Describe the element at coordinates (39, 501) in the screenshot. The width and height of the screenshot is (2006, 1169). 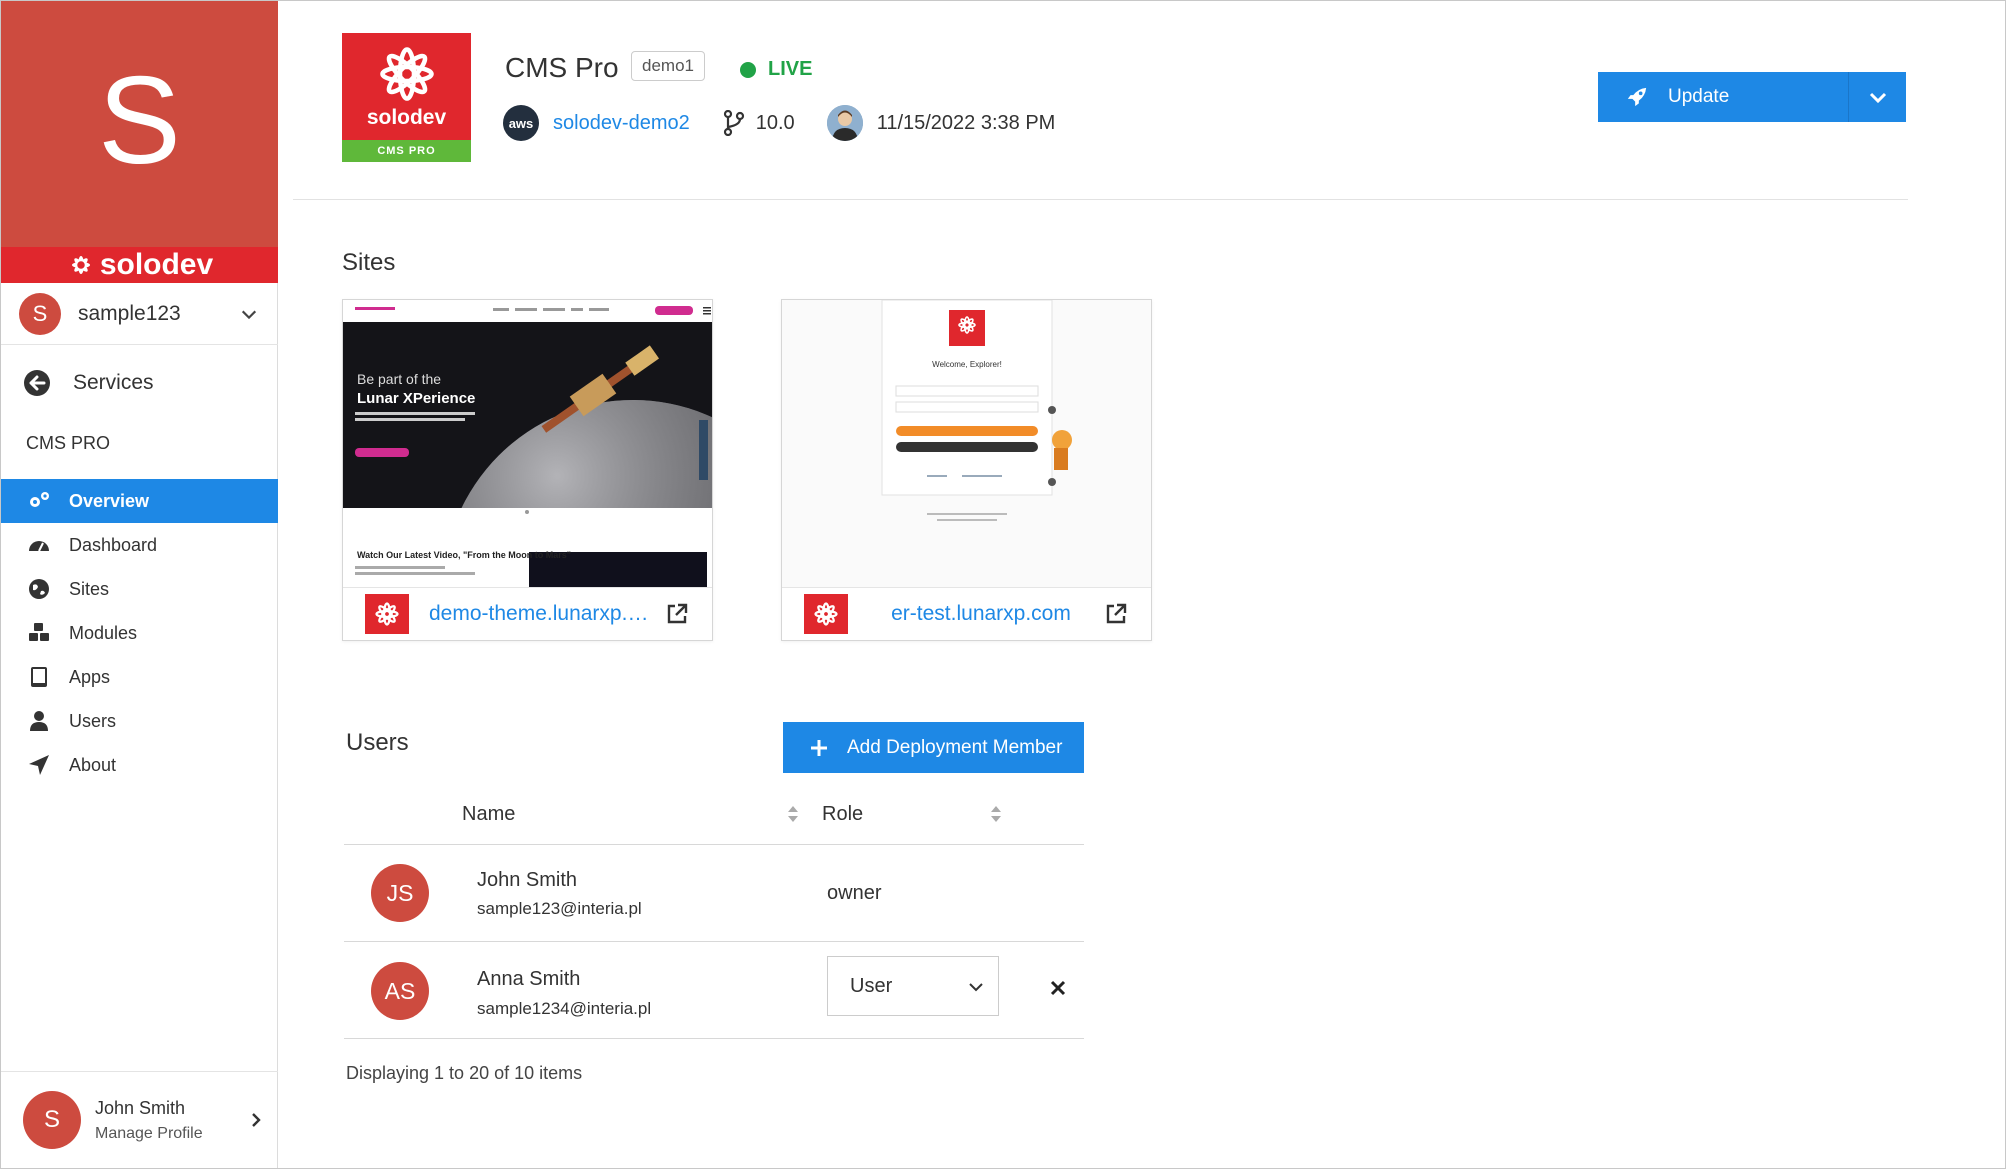
I see `gears-icon` at that location.